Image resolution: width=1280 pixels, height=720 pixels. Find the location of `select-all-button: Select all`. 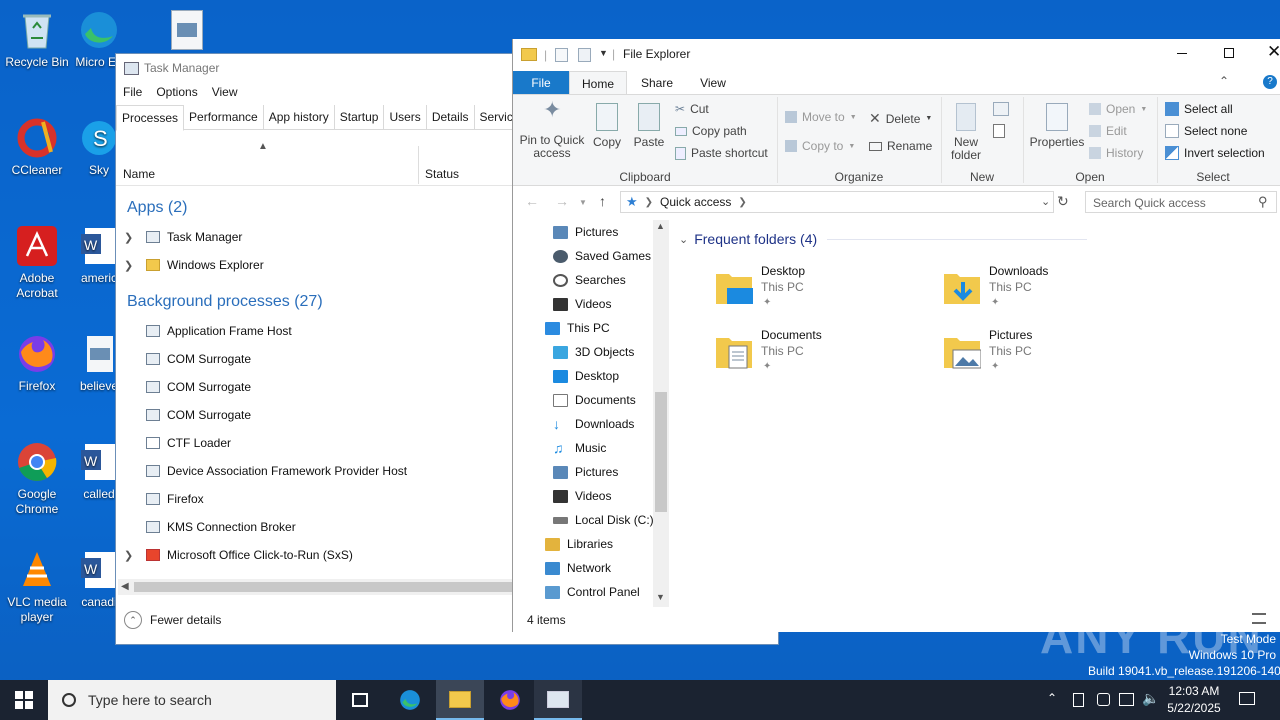

select-all-button: Select all is located at coordinates (1199, 109).